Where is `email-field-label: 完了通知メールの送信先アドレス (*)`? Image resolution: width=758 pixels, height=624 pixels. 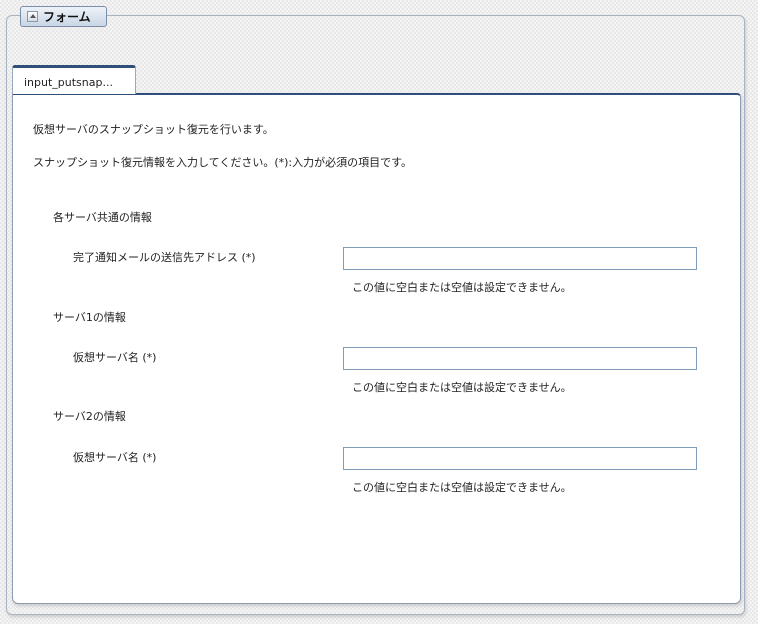 email-field-label: 完了通知メールの送信先アドレス (*) is located at coordinates (164, 257).